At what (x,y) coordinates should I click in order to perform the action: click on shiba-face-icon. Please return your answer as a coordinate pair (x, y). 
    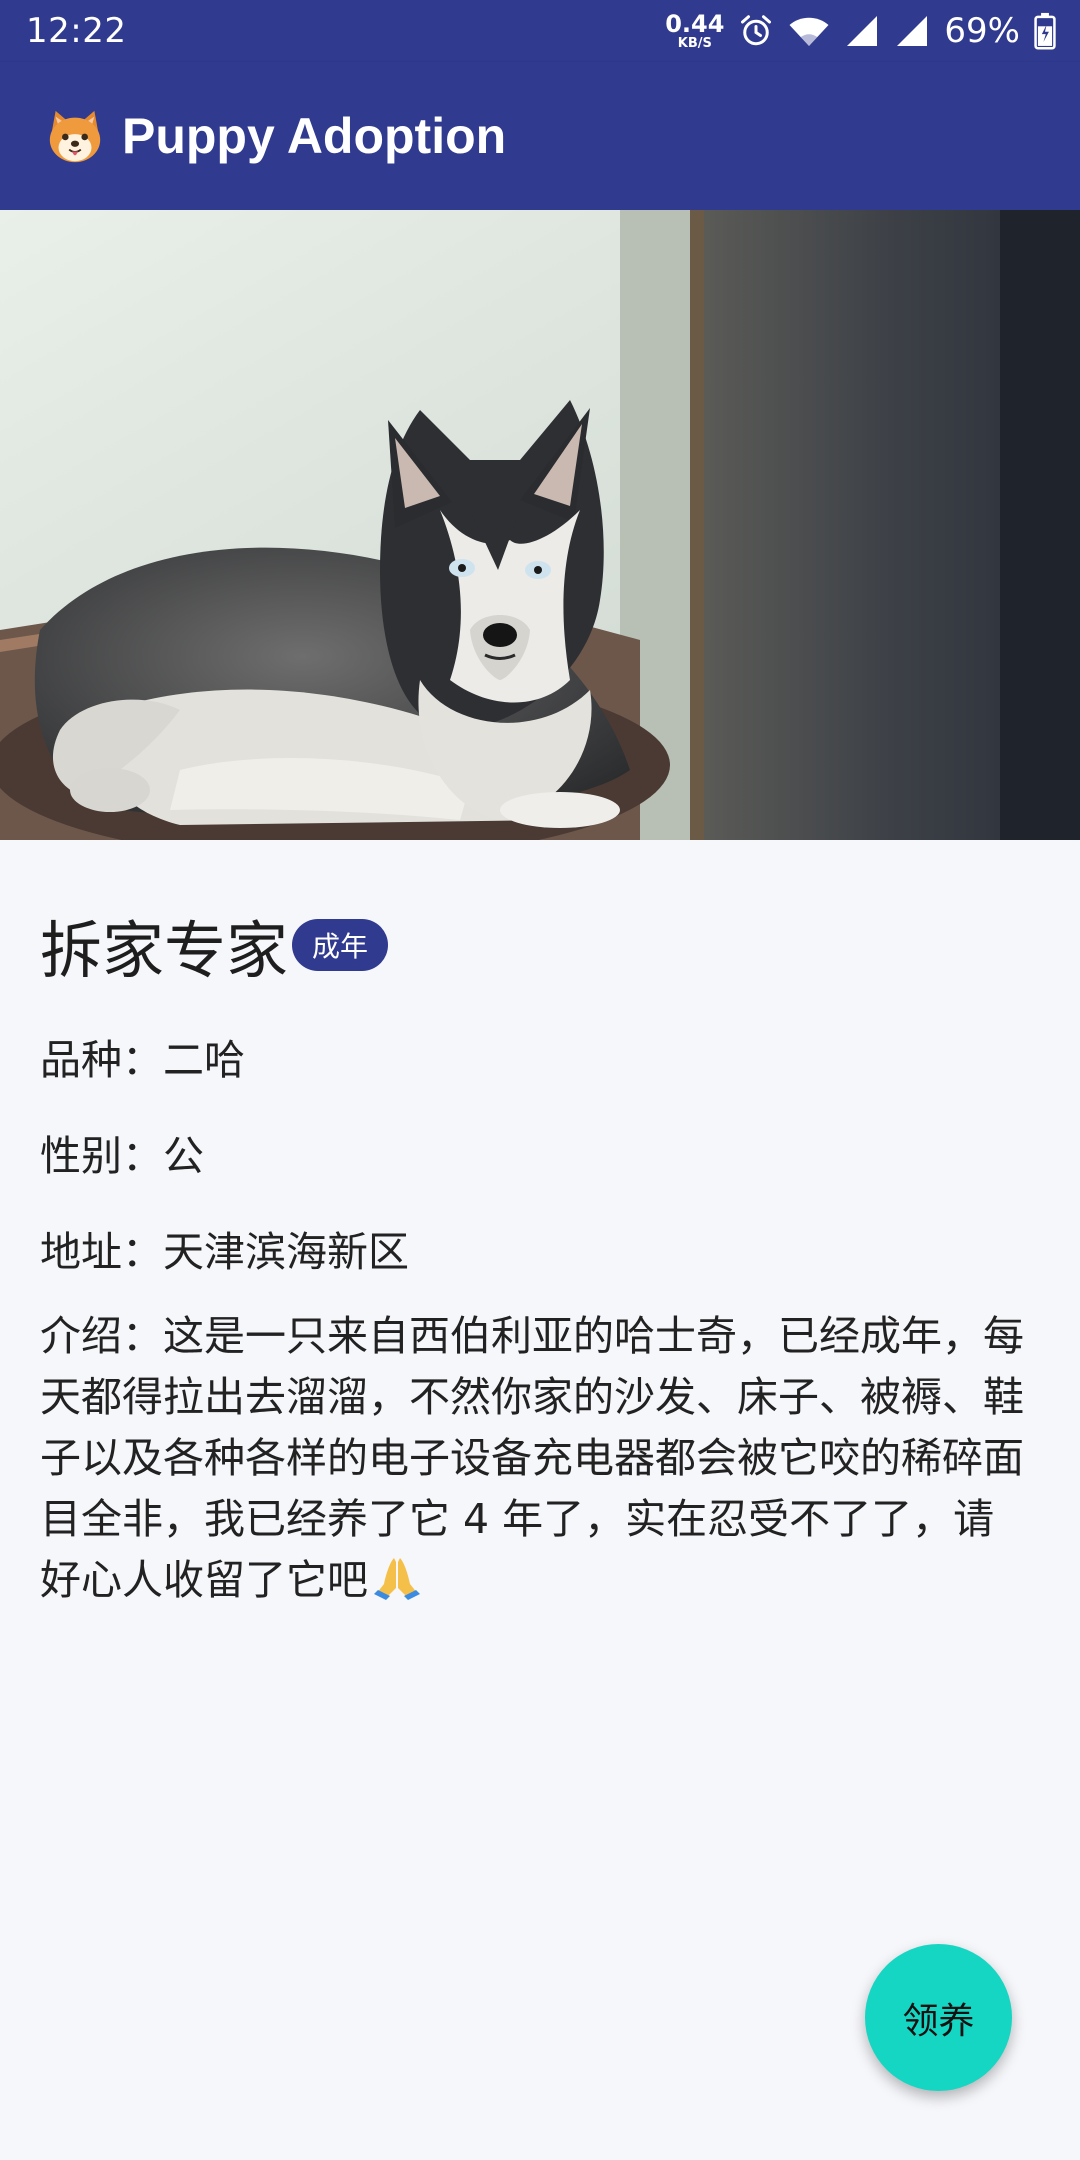
    Looking at the image, I should click on (75, 136).